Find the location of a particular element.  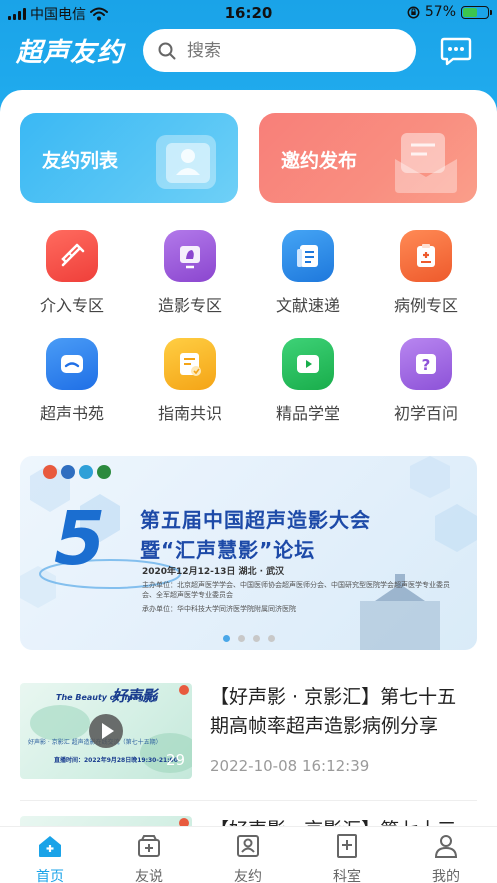

bottom-tab-bar: 首页 友说 友约 科室 我的 is located at coordinates (248, 854).